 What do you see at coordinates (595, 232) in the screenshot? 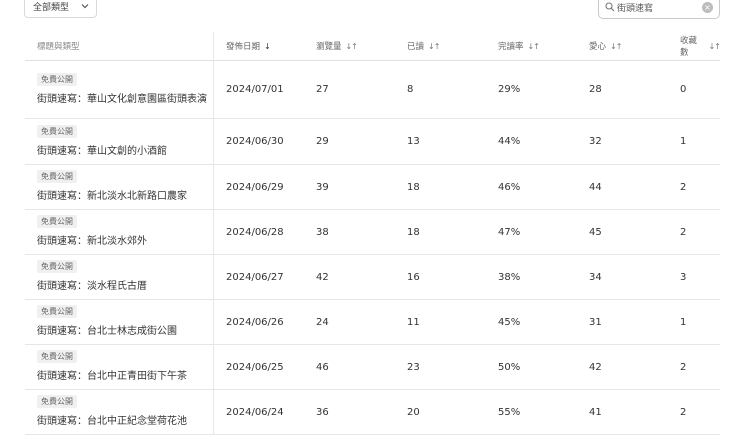
I see `post-hearts: 45` at bounding box center [595, 232].